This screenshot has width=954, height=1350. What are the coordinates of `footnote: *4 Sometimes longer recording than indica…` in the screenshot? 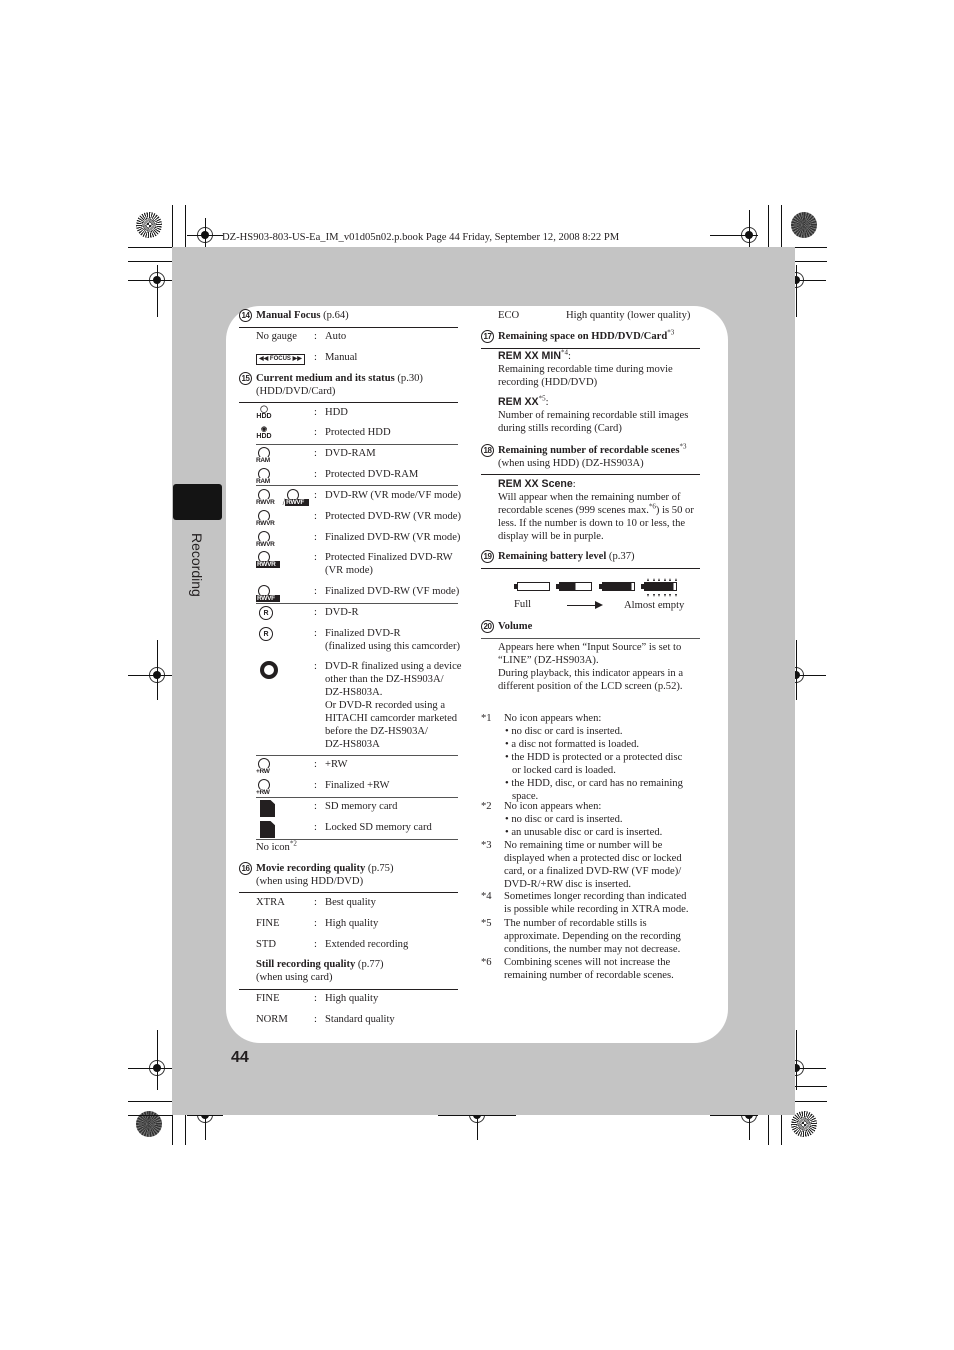 It's located at (585, 903).